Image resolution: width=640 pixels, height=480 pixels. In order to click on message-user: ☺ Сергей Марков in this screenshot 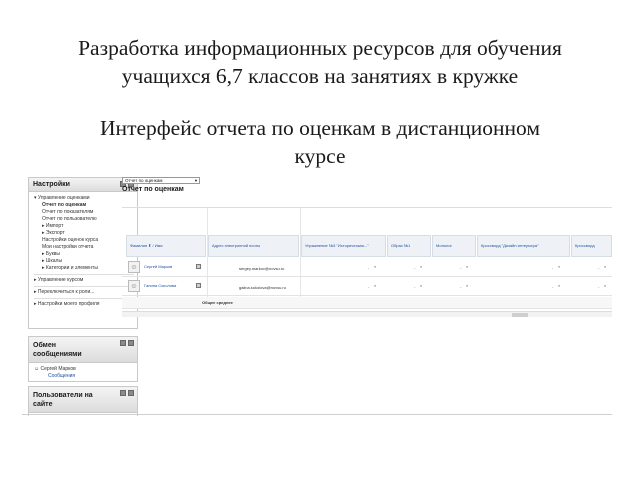, I will do `click(84, 369)`.